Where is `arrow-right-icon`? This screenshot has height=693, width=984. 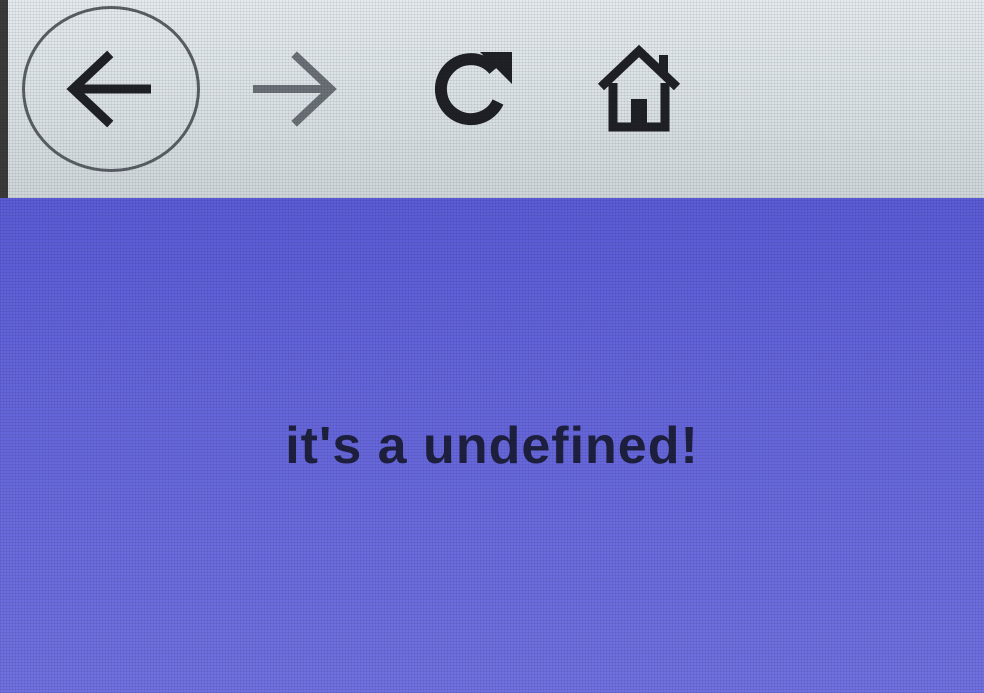
arrow-right-icon is located at coordinates (295, 89).